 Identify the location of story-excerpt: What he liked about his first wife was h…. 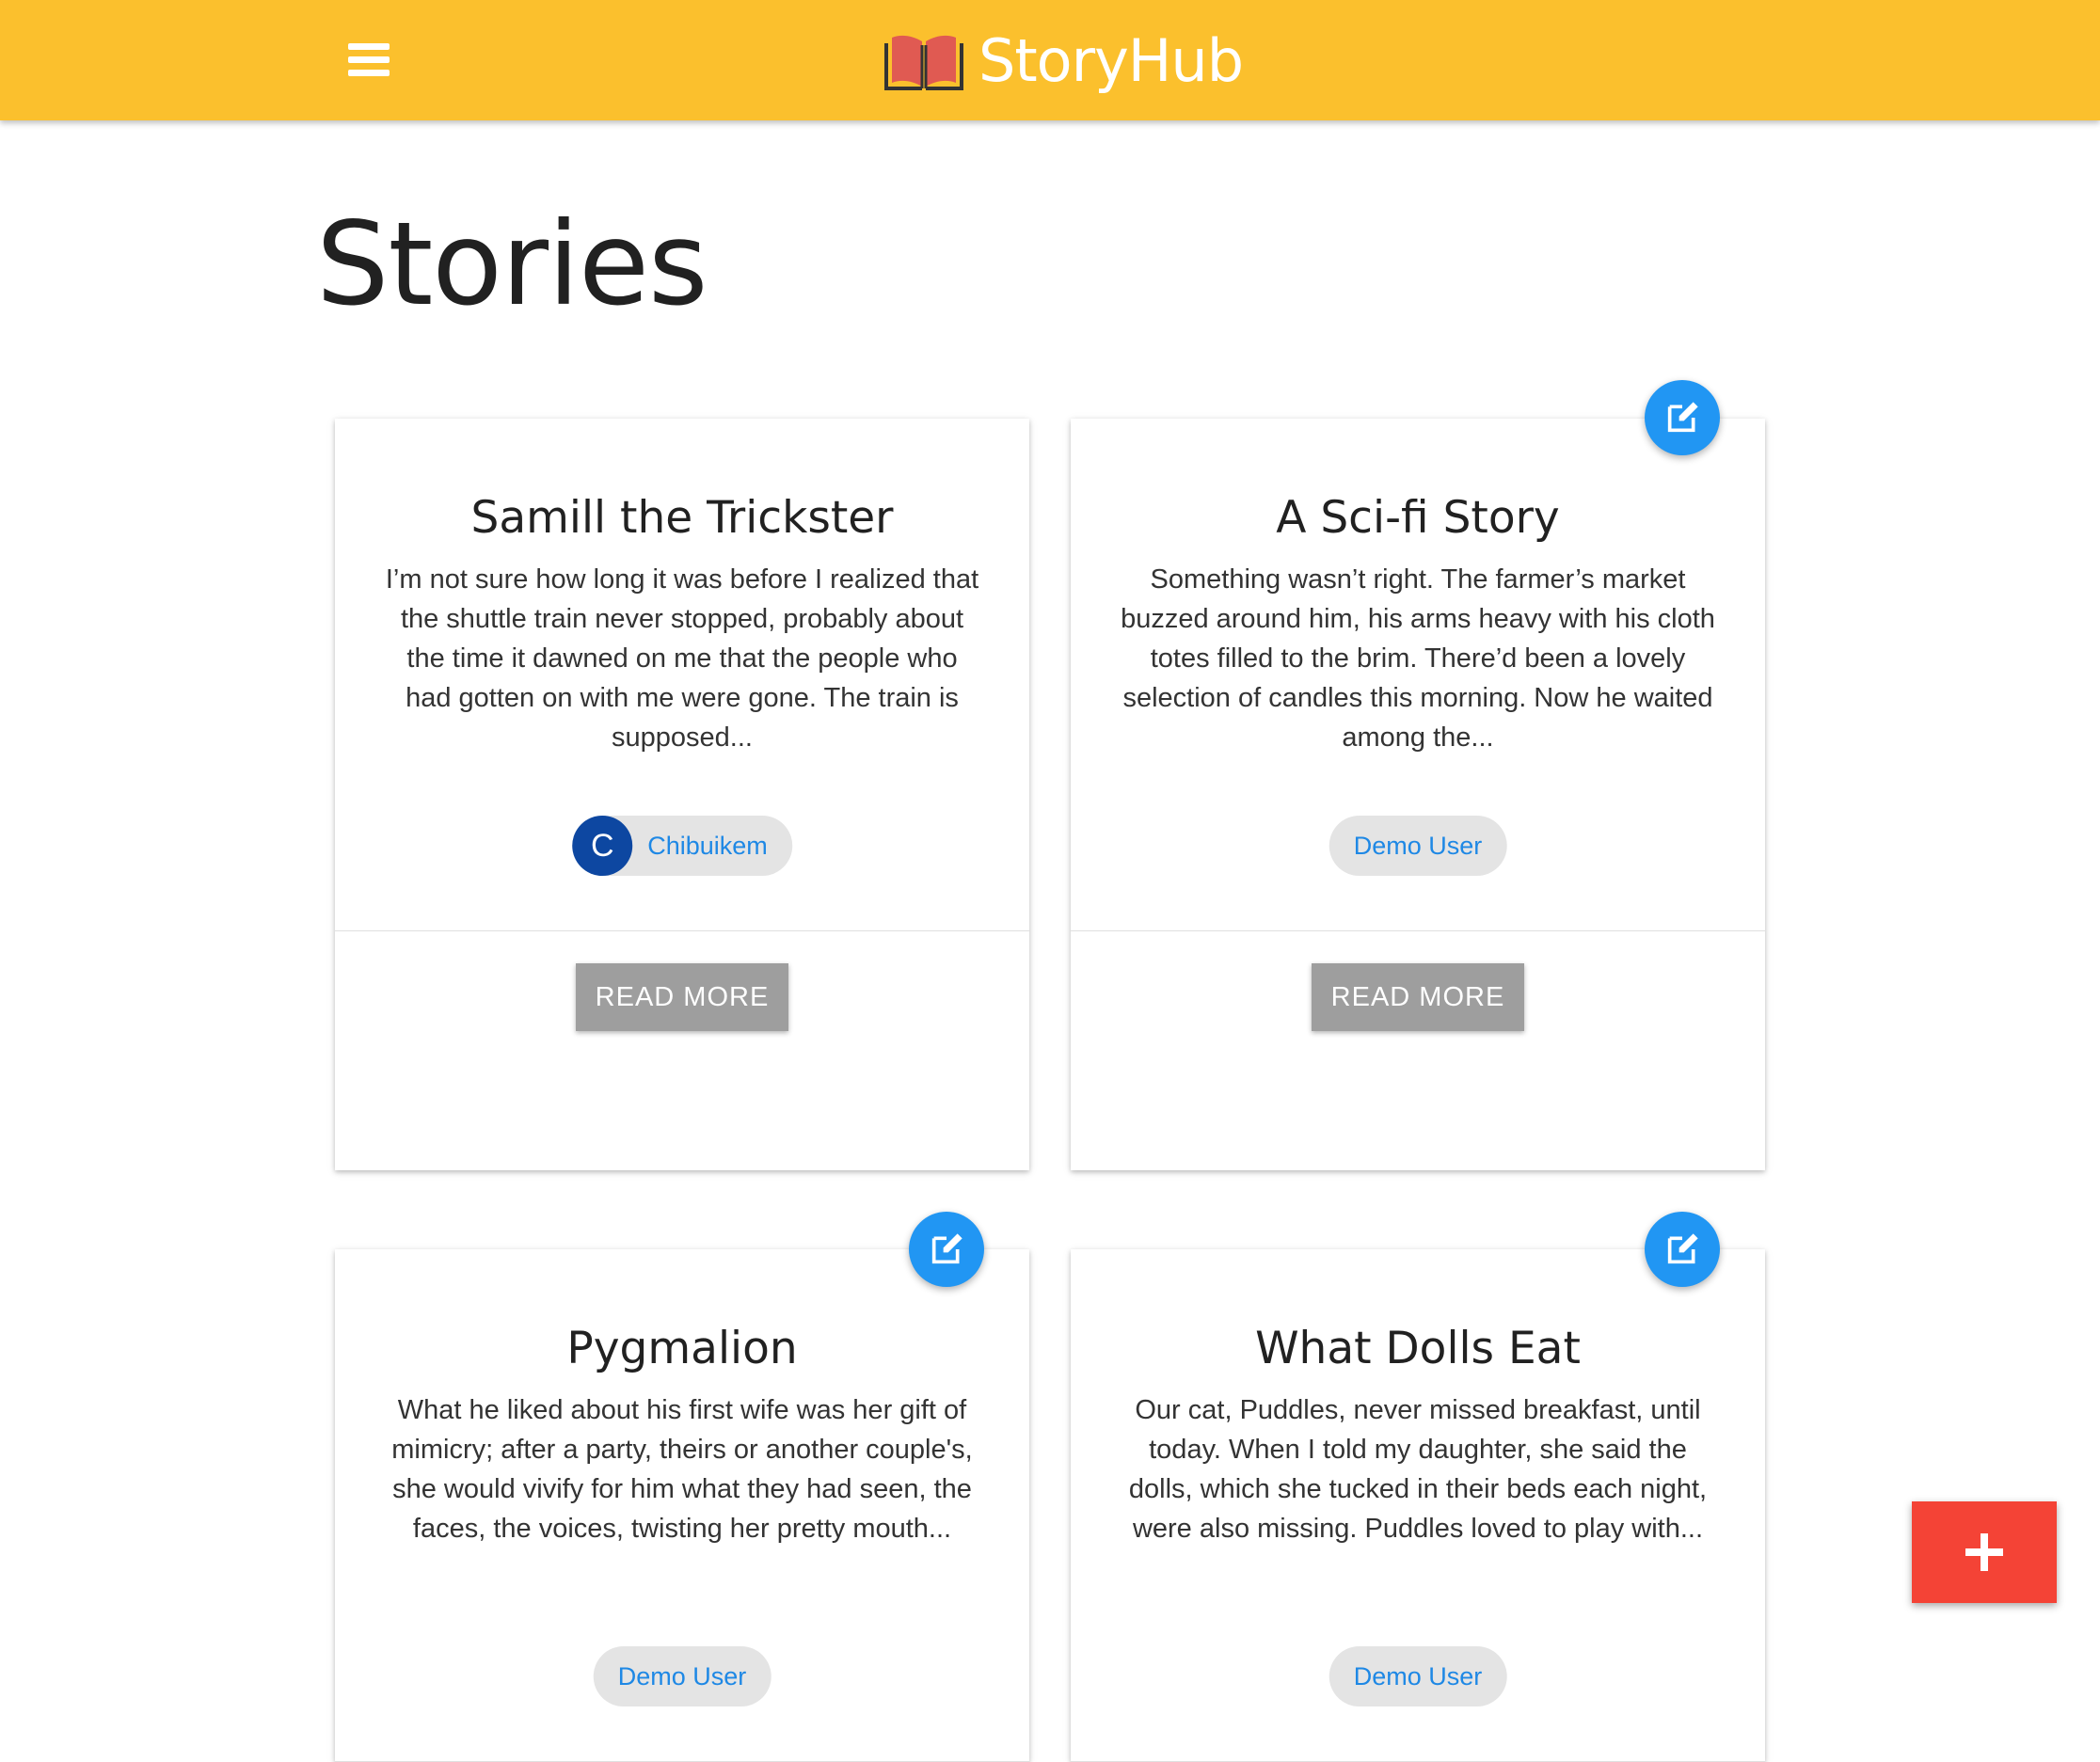
(682, 1470).